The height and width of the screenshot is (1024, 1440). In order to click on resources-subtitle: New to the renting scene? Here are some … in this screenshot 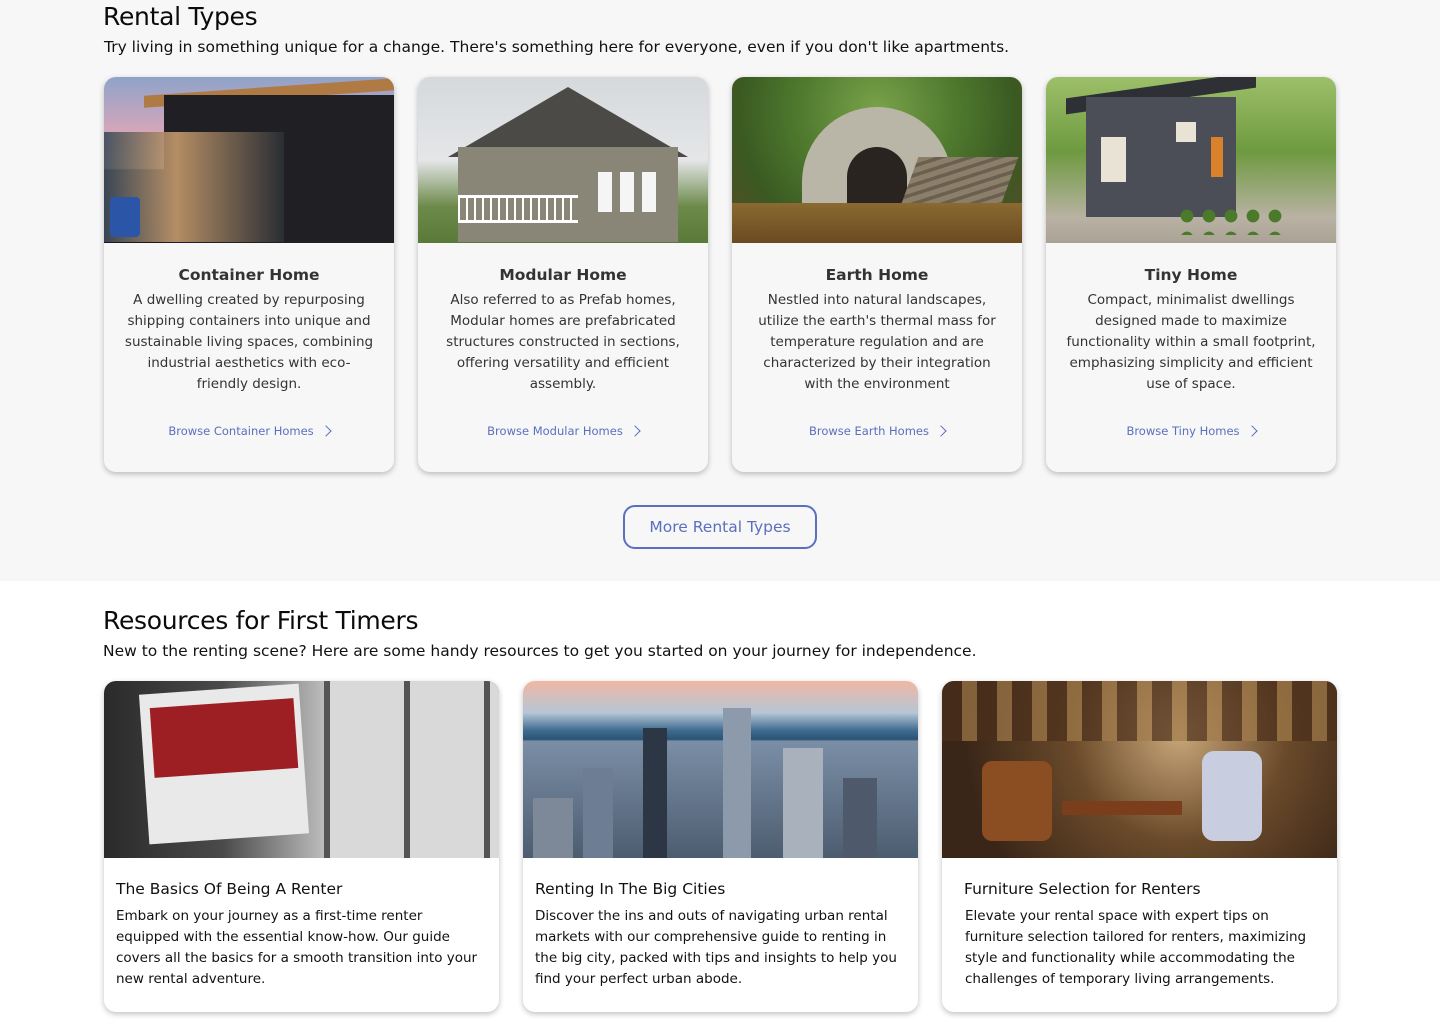, I will do `click(540, 651)`.